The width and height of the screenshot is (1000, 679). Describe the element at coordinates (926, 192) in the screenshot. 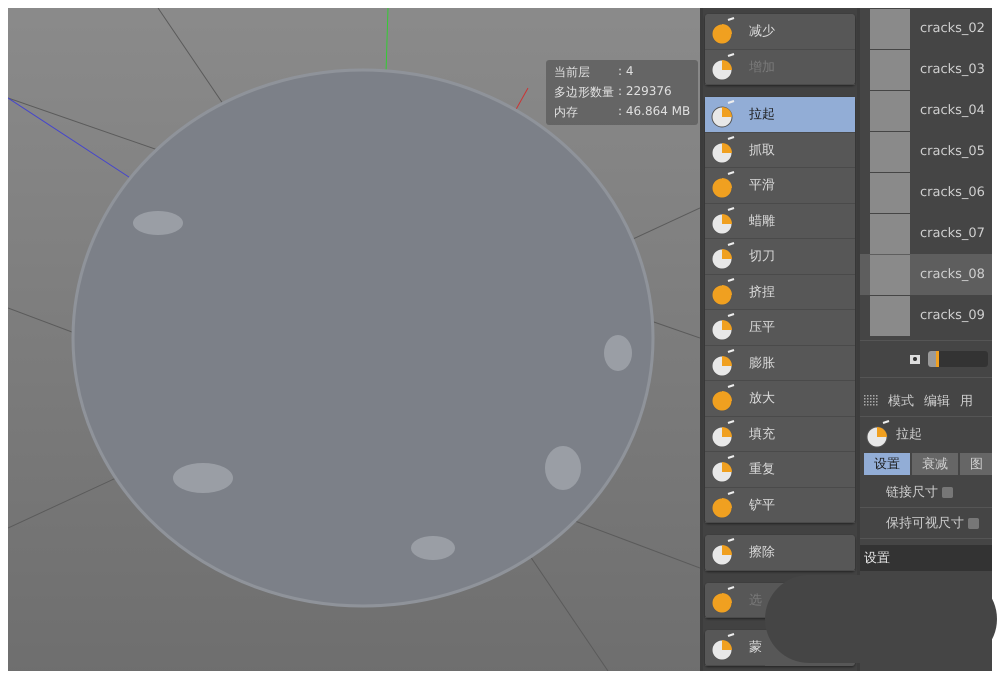

I see `stamp-item: cracks_06` at that location.